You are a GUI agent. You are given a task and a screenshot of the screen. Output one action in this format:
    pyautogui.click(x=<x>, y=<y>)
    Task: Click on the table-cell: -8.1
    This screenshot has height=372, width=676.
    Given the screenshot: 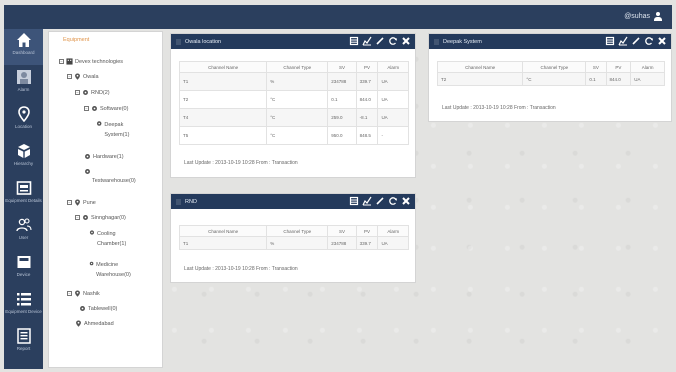 What is the action you would take?
    pyautogui.click(x=367, y=117)
    